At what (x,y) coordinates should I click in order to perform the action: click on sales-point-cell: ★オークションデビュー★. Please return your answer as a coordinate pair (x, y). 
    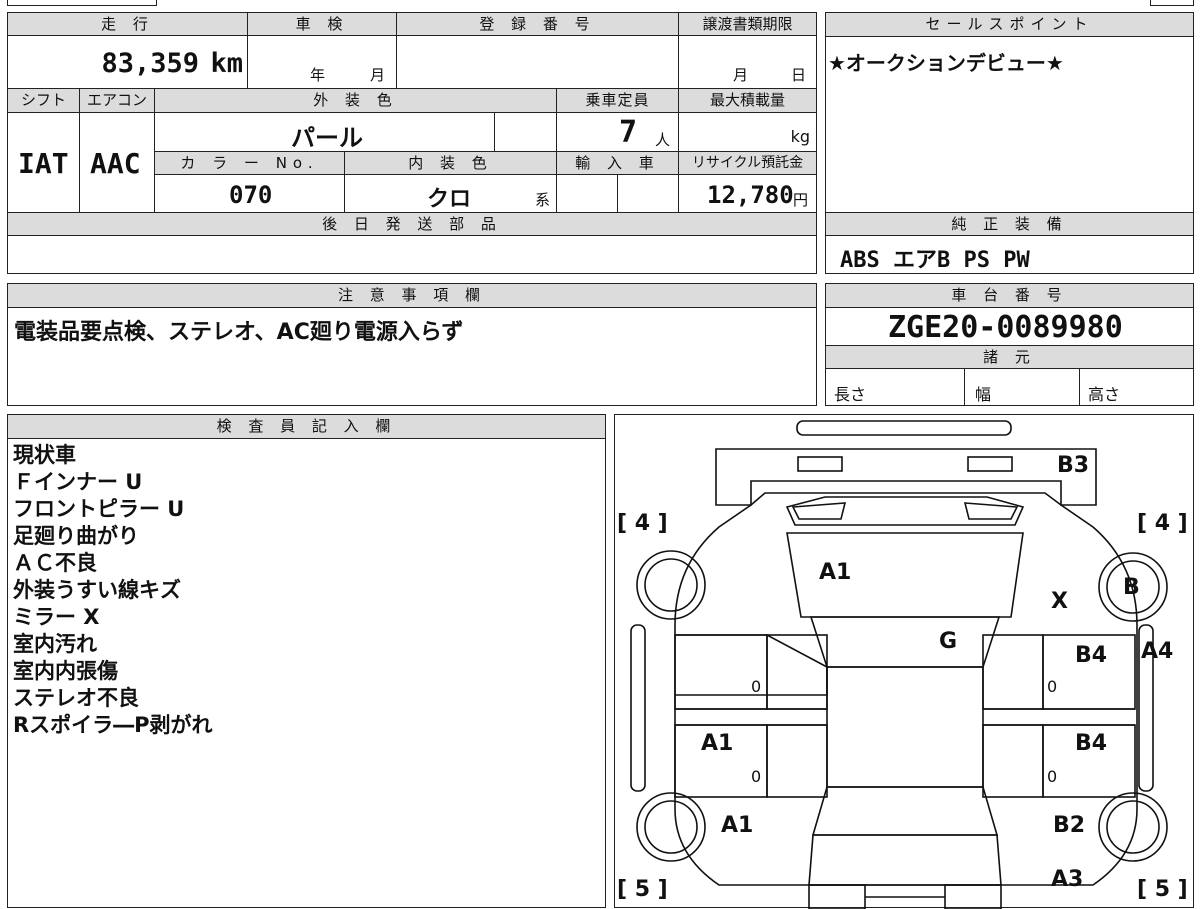
    Looking at the image, I should click on (1009, 124).